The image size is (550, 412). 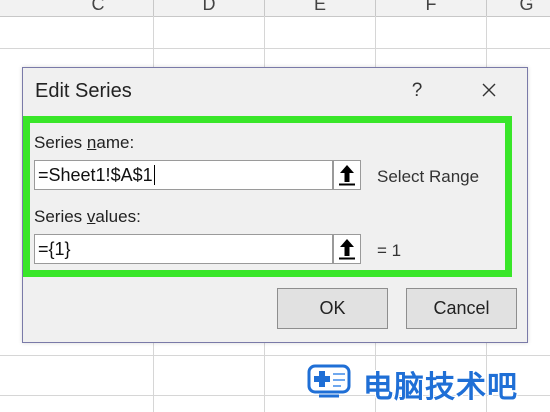 I want to click on series-values-range-button, so click(x=347, y=249).